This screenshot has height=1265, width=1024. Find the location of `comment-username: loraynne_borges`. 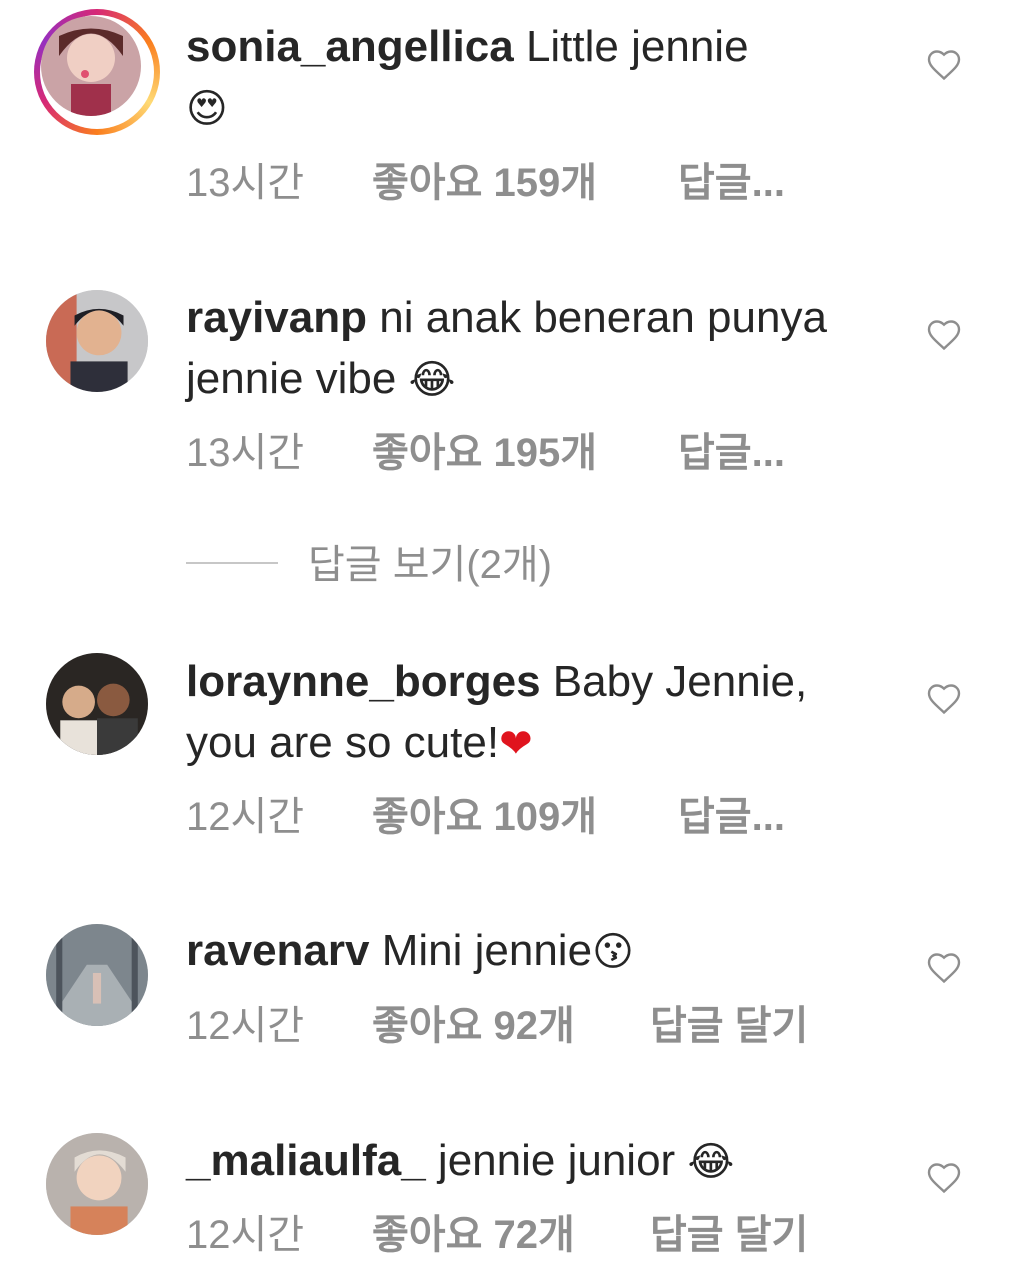

comment-username: loraynne_borges is located at coordinates (363, 681).